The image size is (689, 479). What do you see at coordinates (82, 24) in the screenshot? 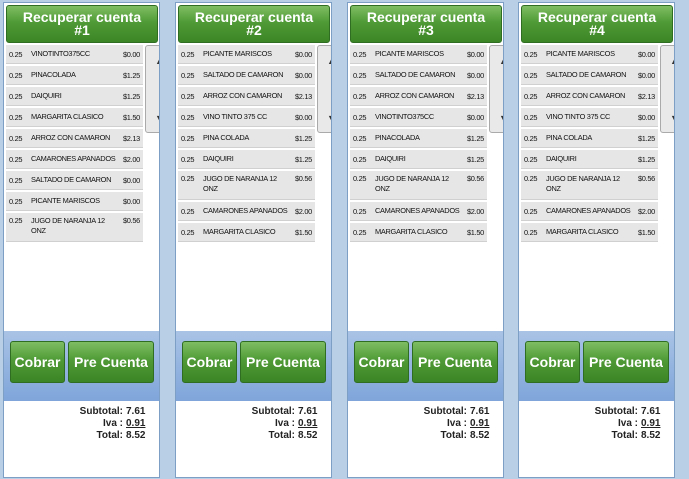
I see `recover-account-button: Recuperar cuenta #1` at bounding box center [82, 24].